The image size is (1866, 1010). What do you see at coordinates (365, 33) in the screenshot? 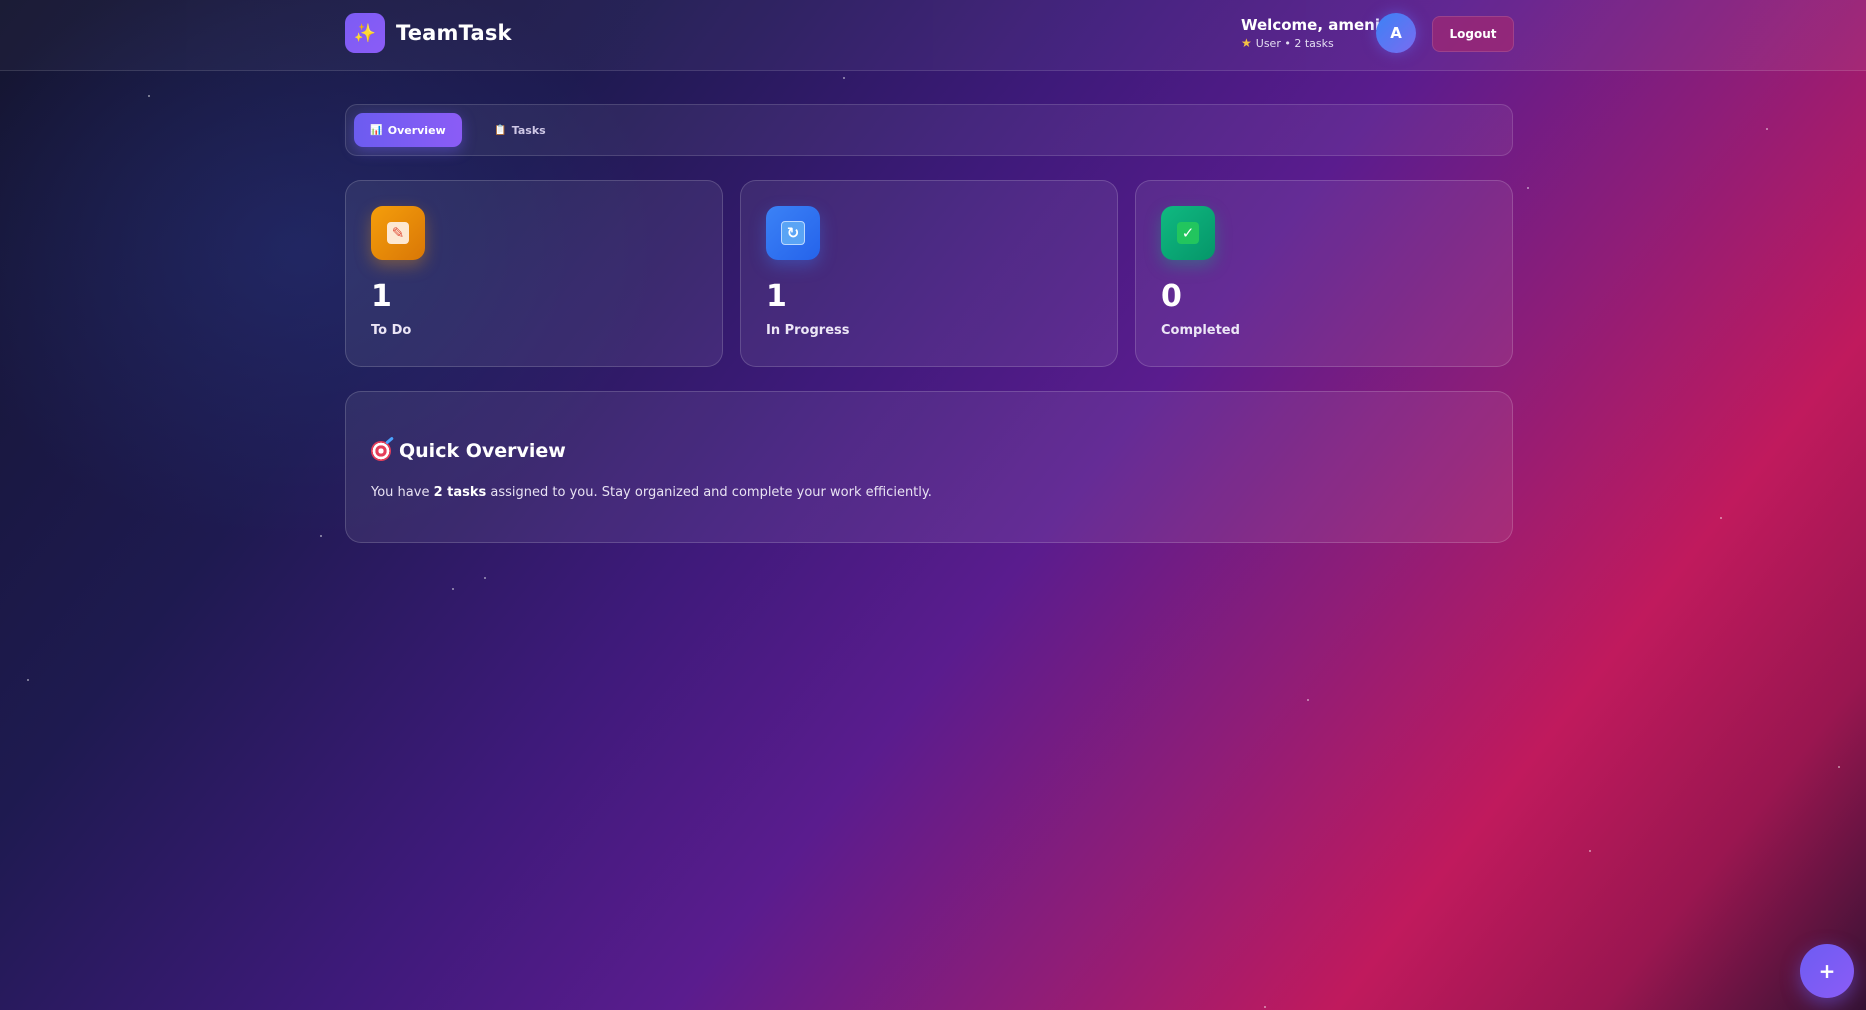
I see `sparkles-icon: ✨` at bounding box center [365, 33].